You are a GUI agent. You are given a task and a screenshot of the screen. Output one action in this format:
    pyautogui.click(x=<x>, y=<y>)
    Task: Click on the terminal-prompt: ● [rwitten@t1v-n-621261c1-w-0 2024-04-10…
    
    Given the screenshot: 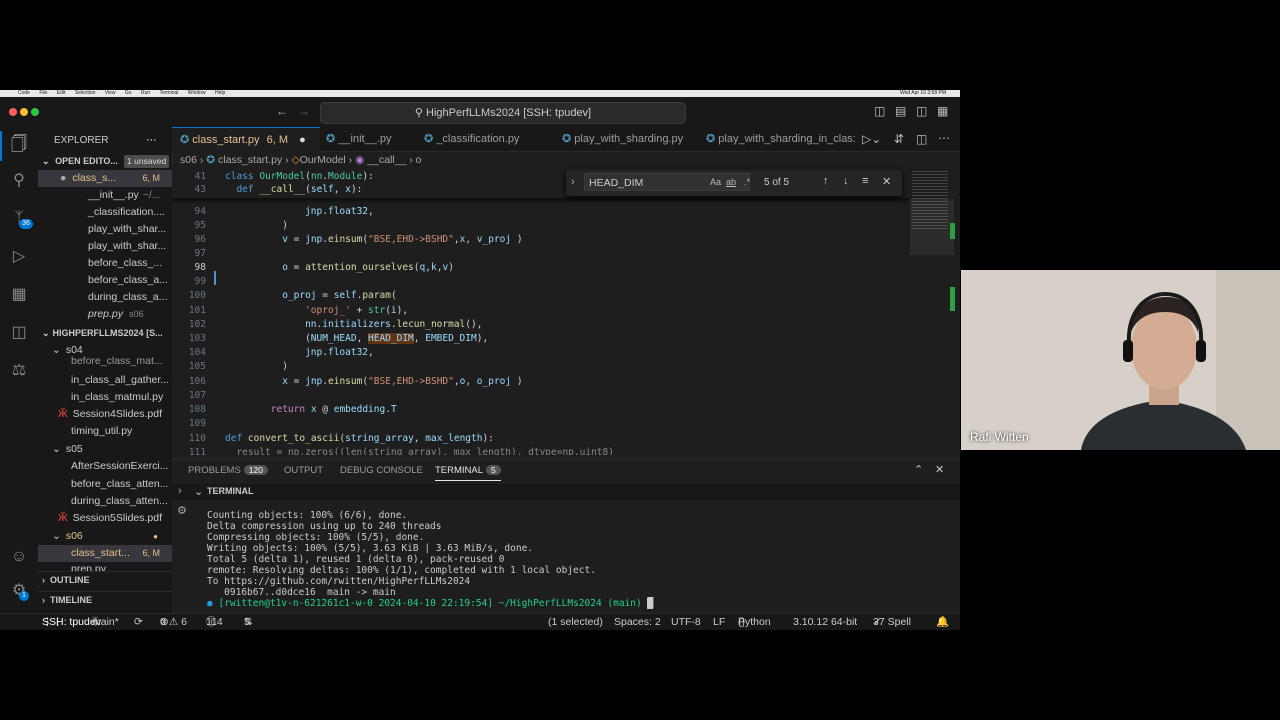 What is the action you would take?
    pyautogui.click(x=430, y=603)
    